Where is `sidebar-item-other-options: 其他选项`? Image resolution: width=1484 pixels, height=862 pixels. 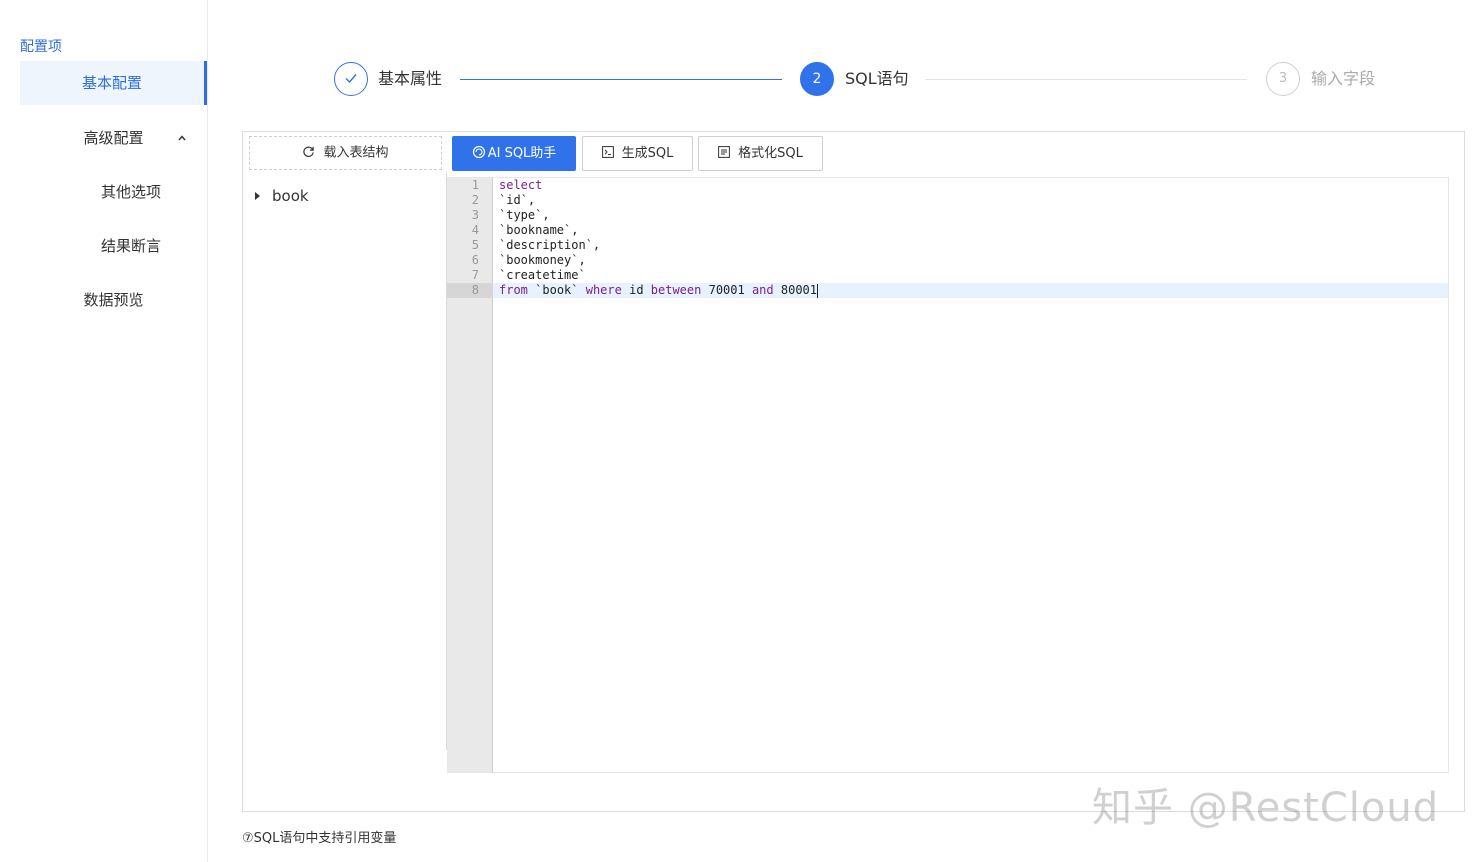 sidebar-item-other-options: 其他选项 is located at coordinates (113, 192).